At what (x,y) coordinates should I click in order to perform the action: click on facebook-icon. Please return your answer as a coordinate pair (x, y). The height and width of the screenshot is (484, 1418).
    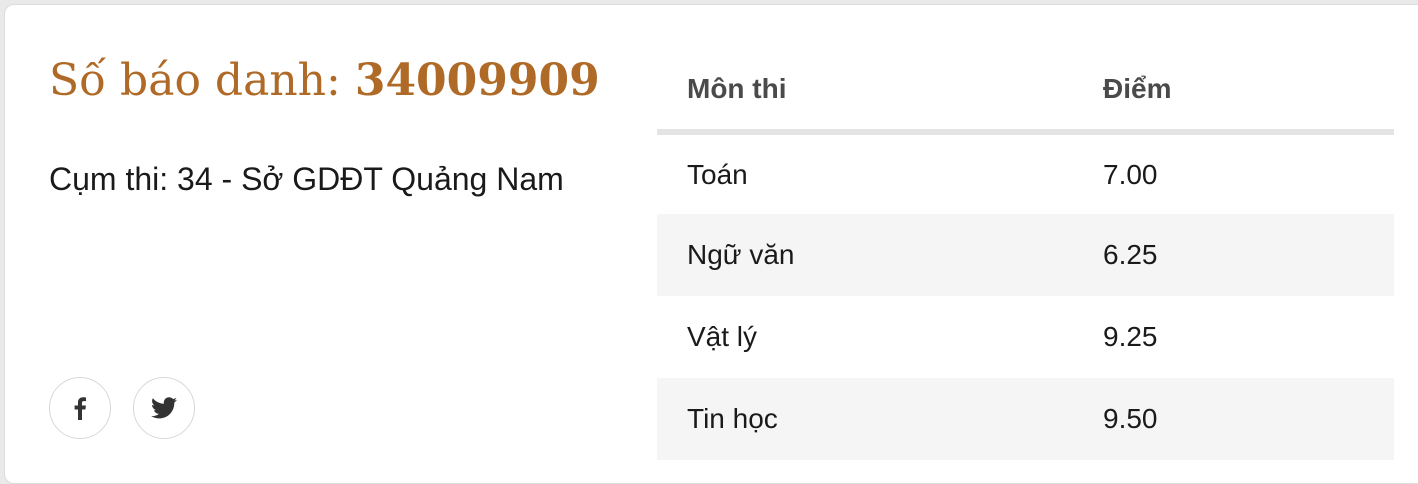
    Looking at the image, I should click on (80, 408).